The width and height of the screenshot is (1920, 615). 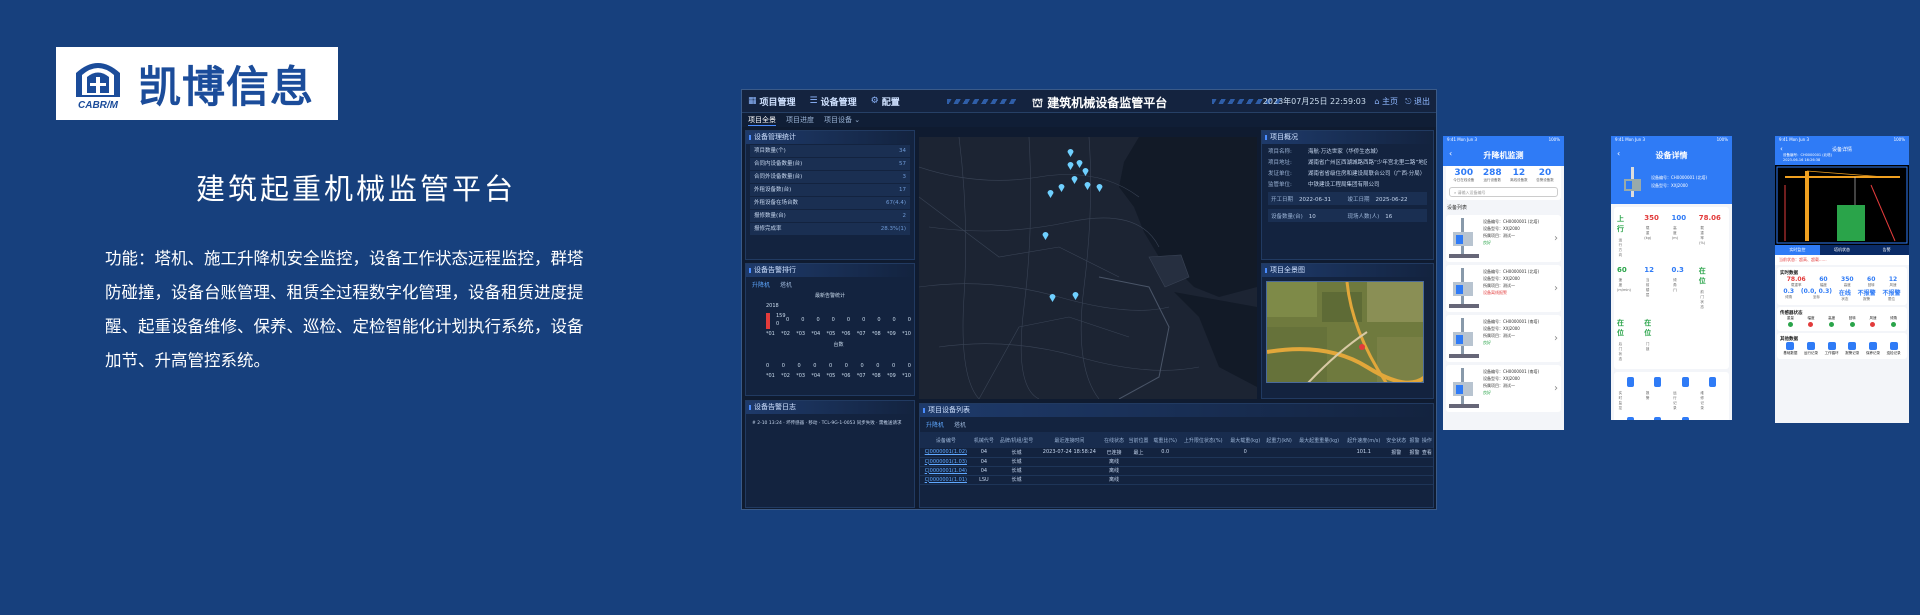 I want to click on info-grid-value: 10, so click(x=1312, y=216).